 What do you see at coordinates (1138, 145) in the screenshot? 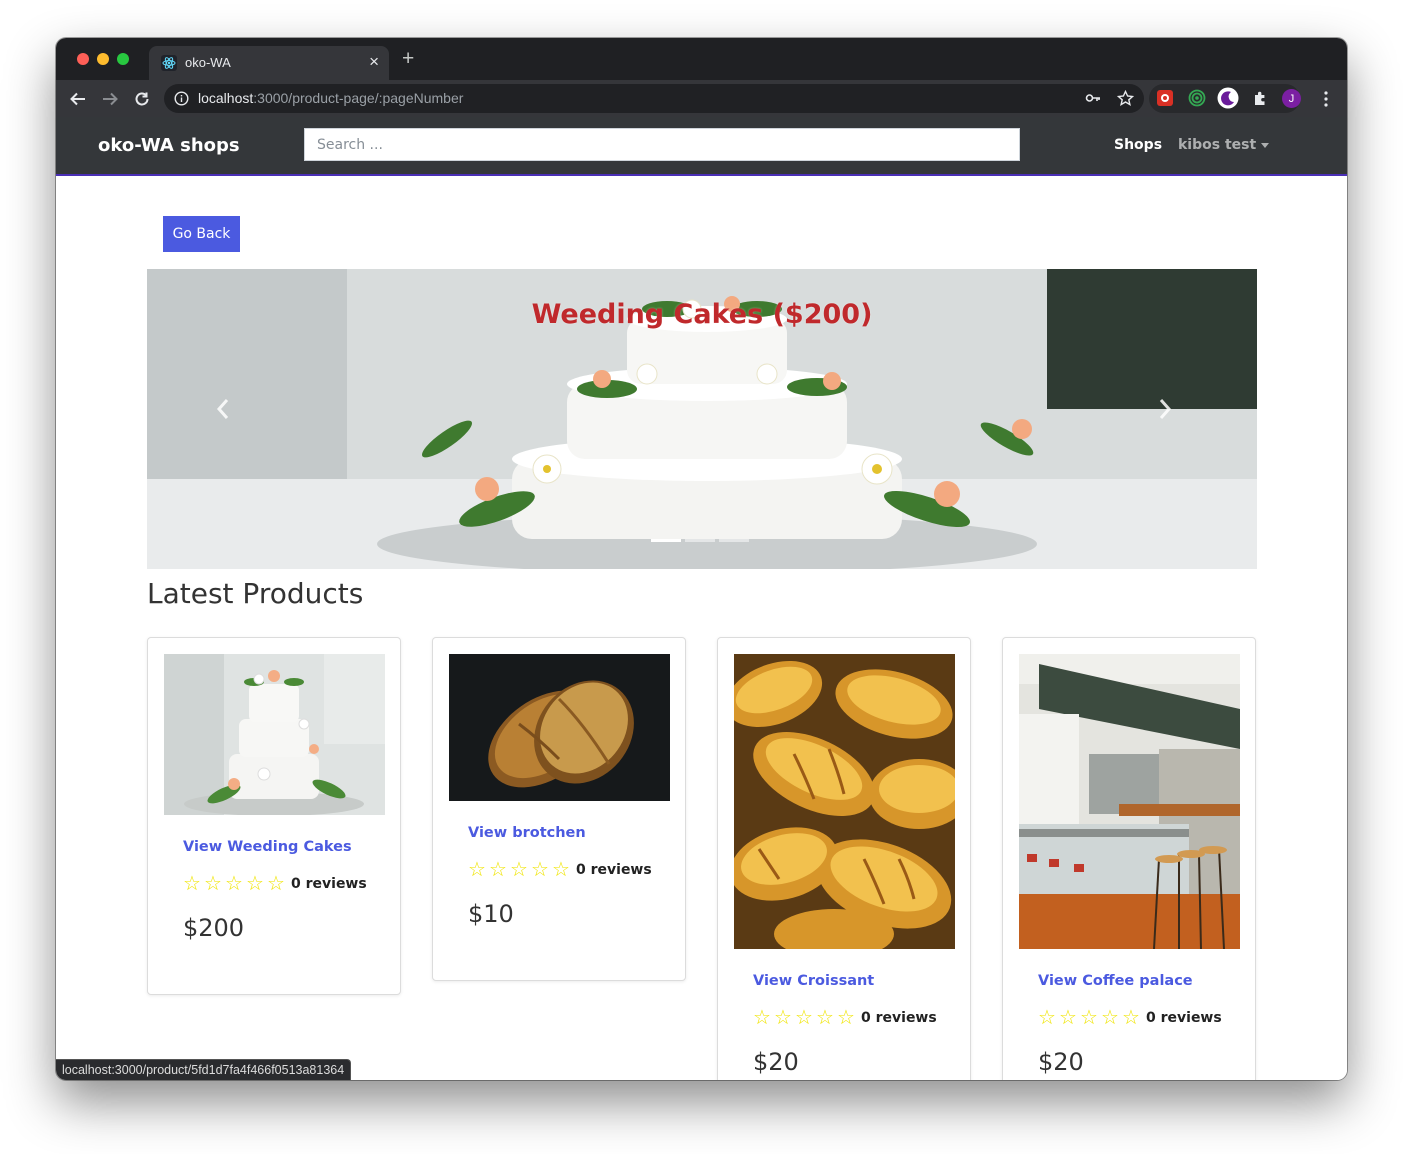
I see `nav-link-shops: Shops` at bounding box center [1138, 145].